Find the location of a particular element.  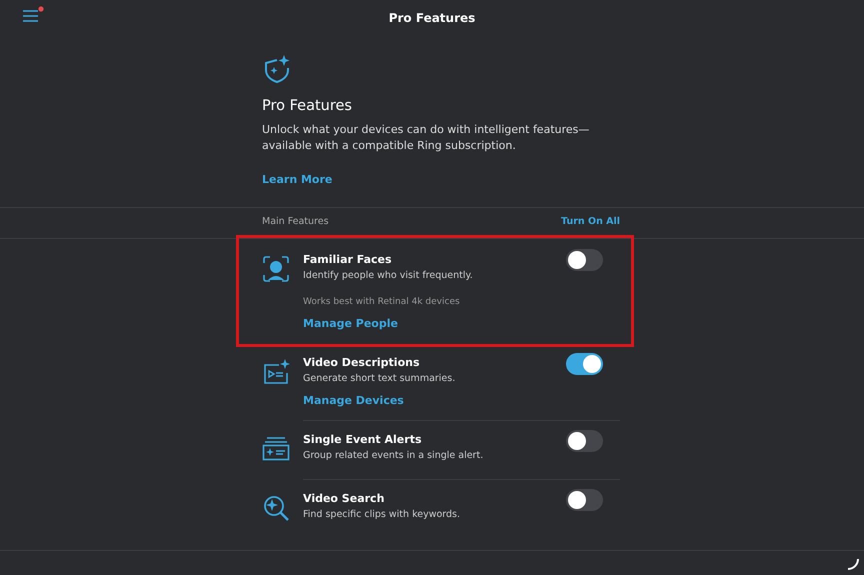

manage-link: Manage People is located at coordinates (350, 323).